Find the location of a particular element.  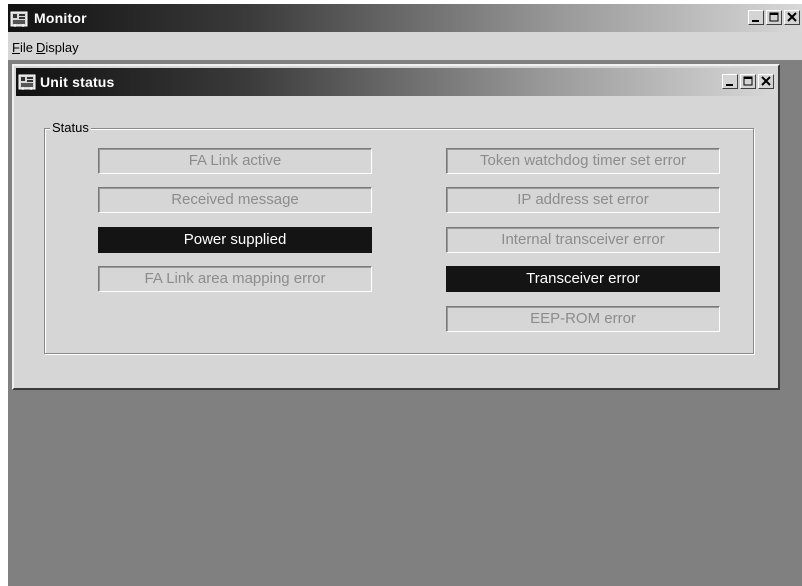

status-indicator-ip-address-set-error: IP address set error is located at coordinates (583, 200).